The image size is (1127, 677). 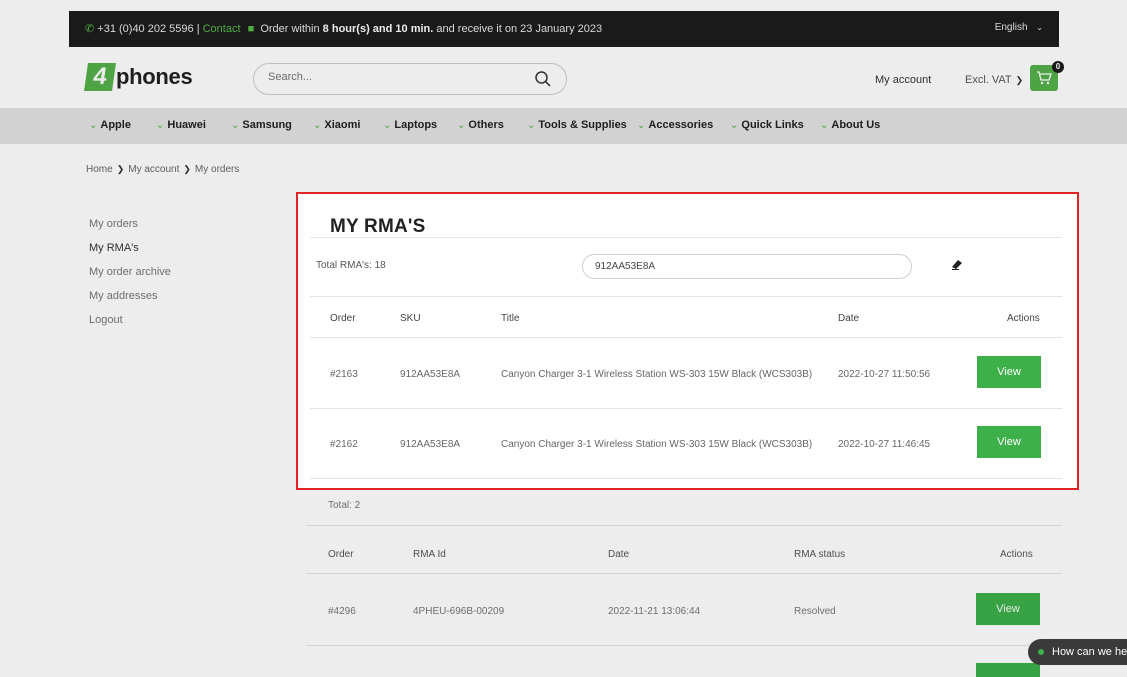 I want to click on row-order: #2162, so click(x=344, y=444).